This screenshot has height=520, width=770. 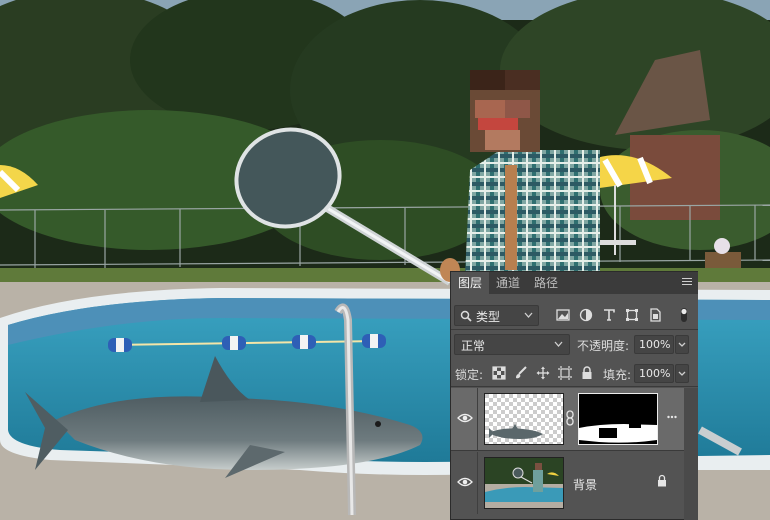 I want to click on blend-mode-value: 正常, so click(x=473, y=346).